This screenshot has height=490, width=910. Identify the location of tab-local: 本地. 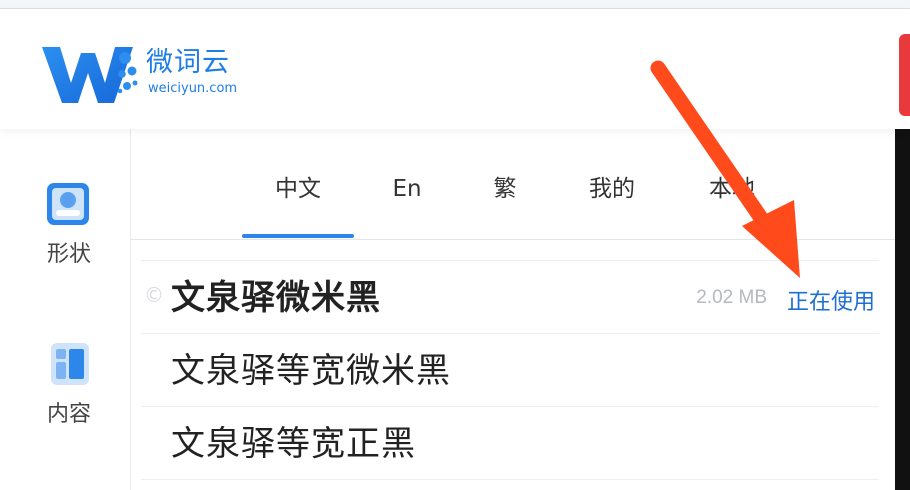
(732, 189).